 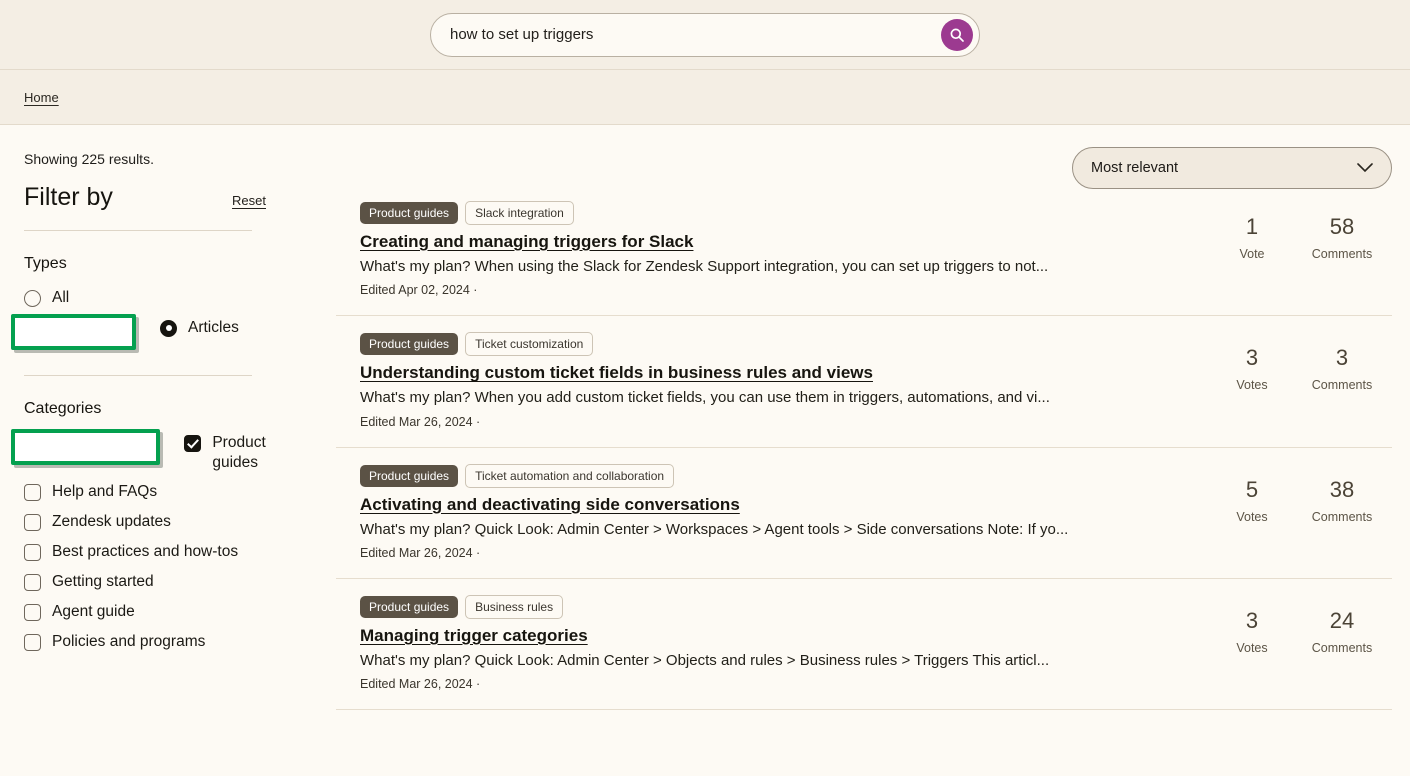 I want to click on comment-count: 24 Comments, so click(x=1342, y=631).